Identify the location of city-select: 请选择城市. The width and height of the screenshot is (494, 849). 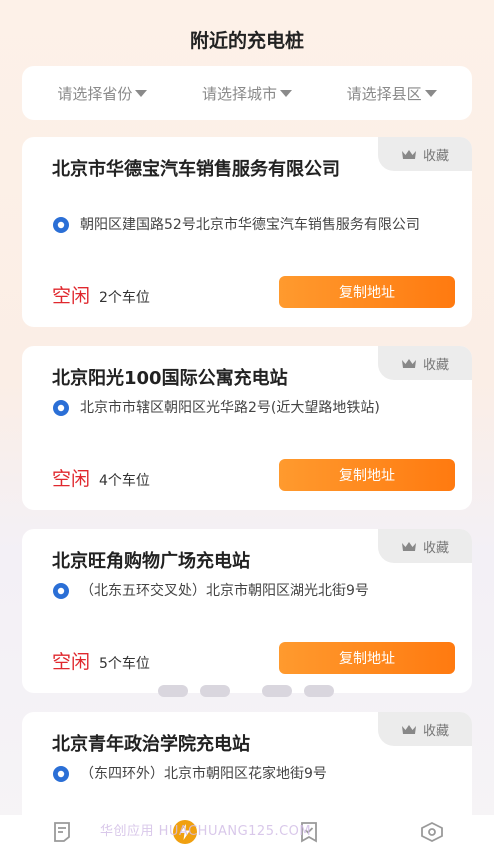
(247, 93).